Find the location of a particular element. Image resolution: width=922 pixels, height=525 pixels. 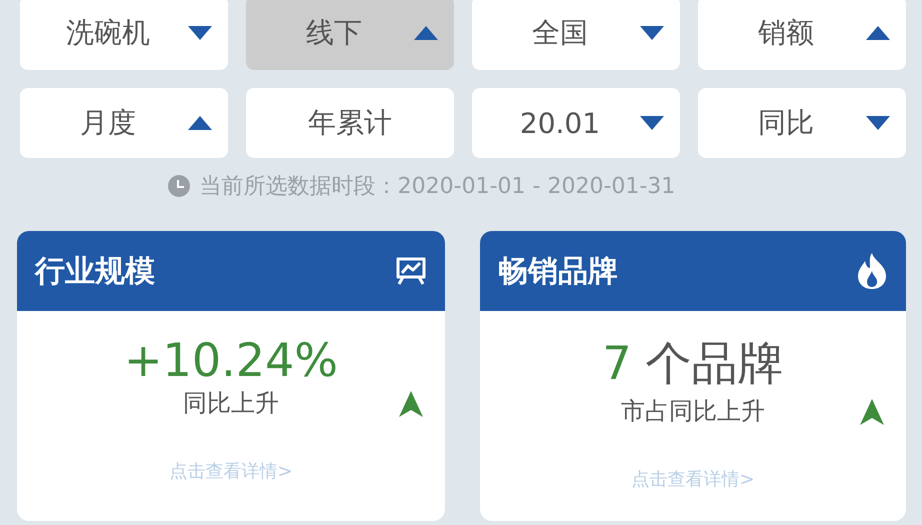

metric-unit: 个品牌 is located at coordinates (715, 363).